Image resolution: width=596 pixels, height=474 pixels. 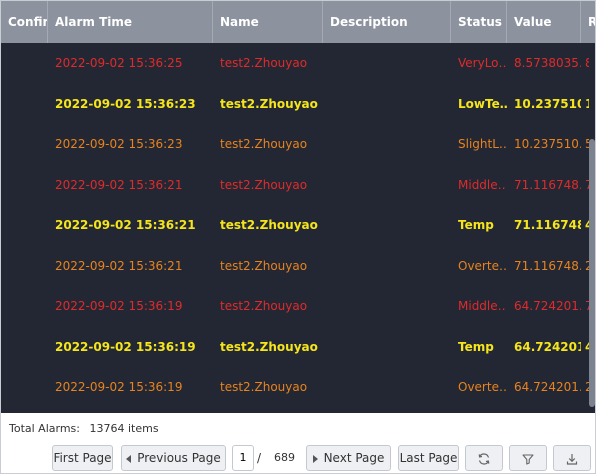 What do you see at coordinates (84, 428) in the screenshot?
I see `total-alarms: Total Alarms: 13764 items` at bounding box center [84, 428].